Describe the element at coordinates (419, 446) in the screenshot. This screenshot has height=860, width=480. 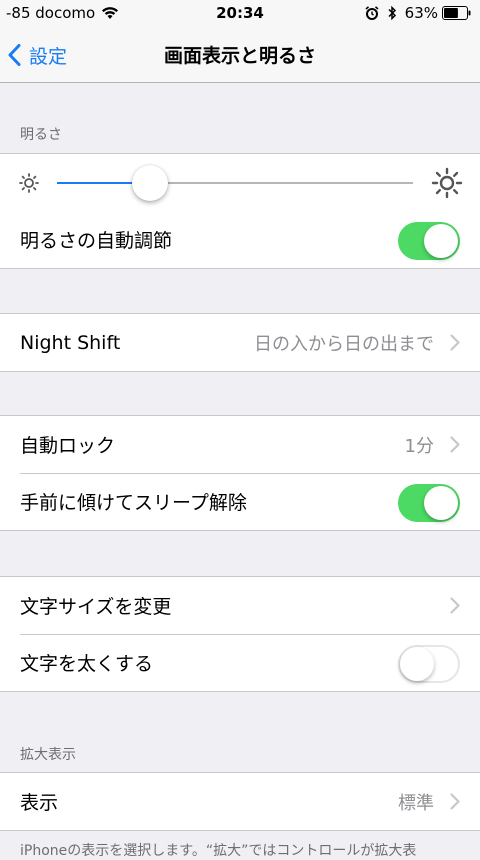
I see `auto-lock-value: 1分` at that location.